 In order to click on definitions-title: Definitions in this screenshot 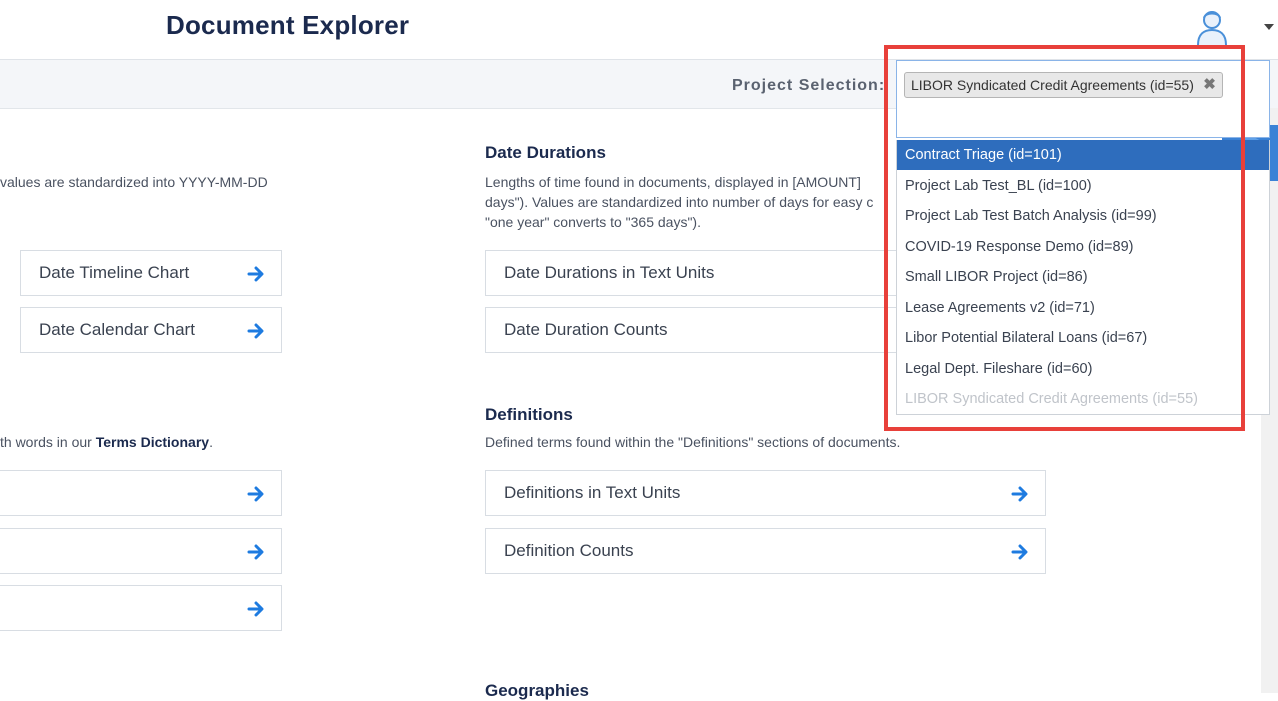, I will do `click(529, 414)`.